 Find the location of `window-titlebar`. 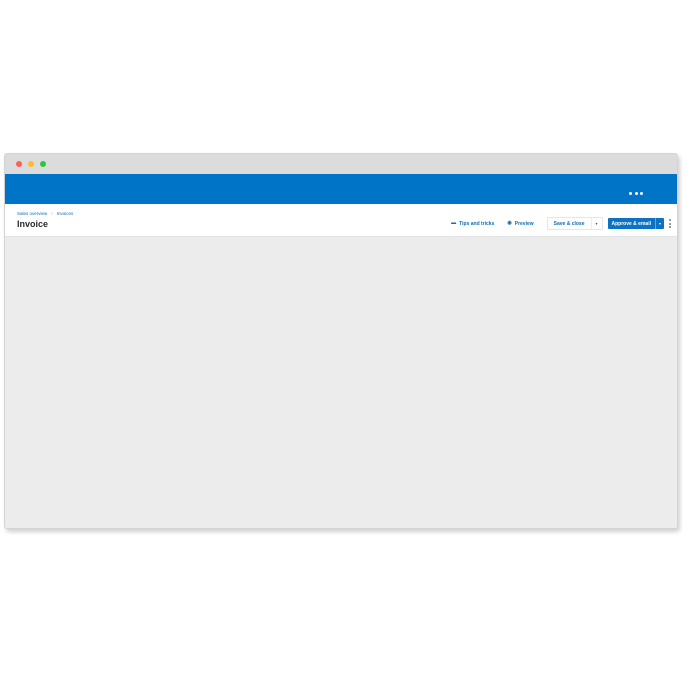

window-titlebar is located at coordinates (341, 164).